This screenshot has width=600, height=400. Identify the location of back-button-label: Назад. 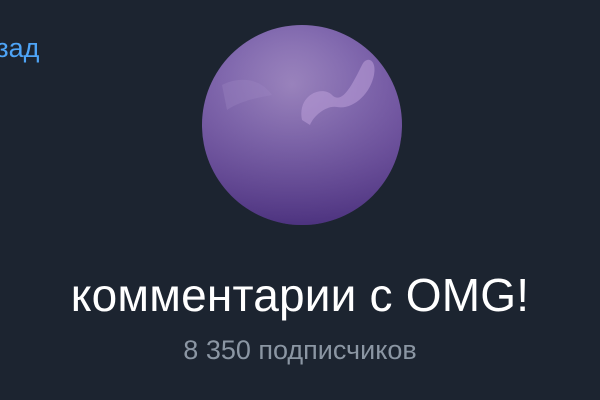
(20, 48).